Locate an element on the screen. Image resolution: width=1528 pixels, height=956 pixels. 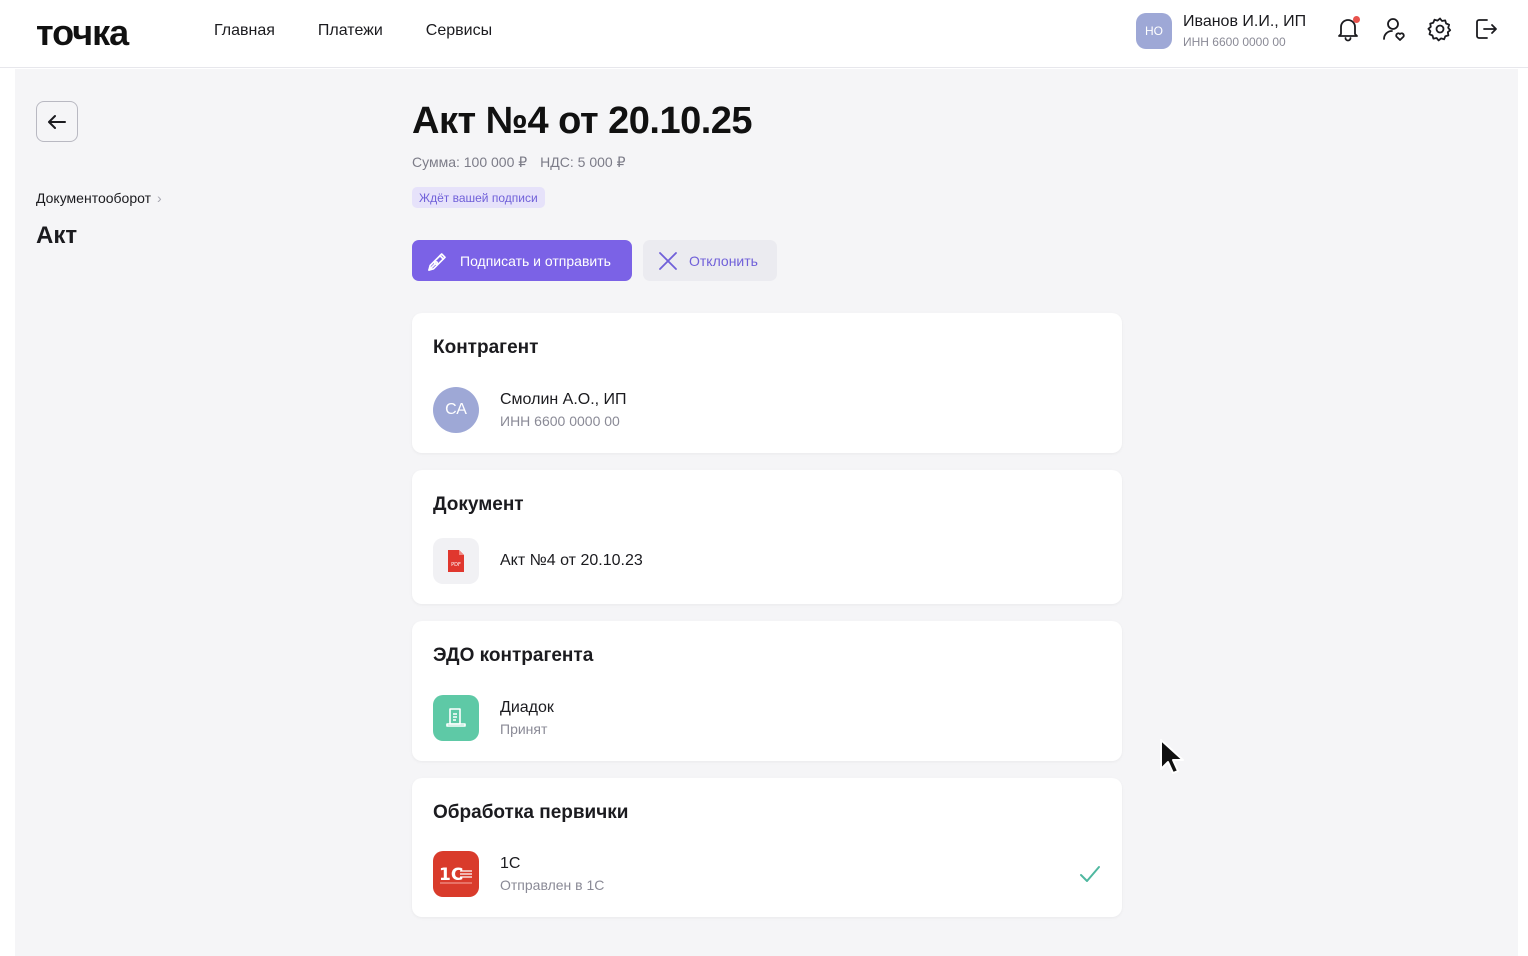
onec-logo-icon: 1С is located at coordinates (456, 874).